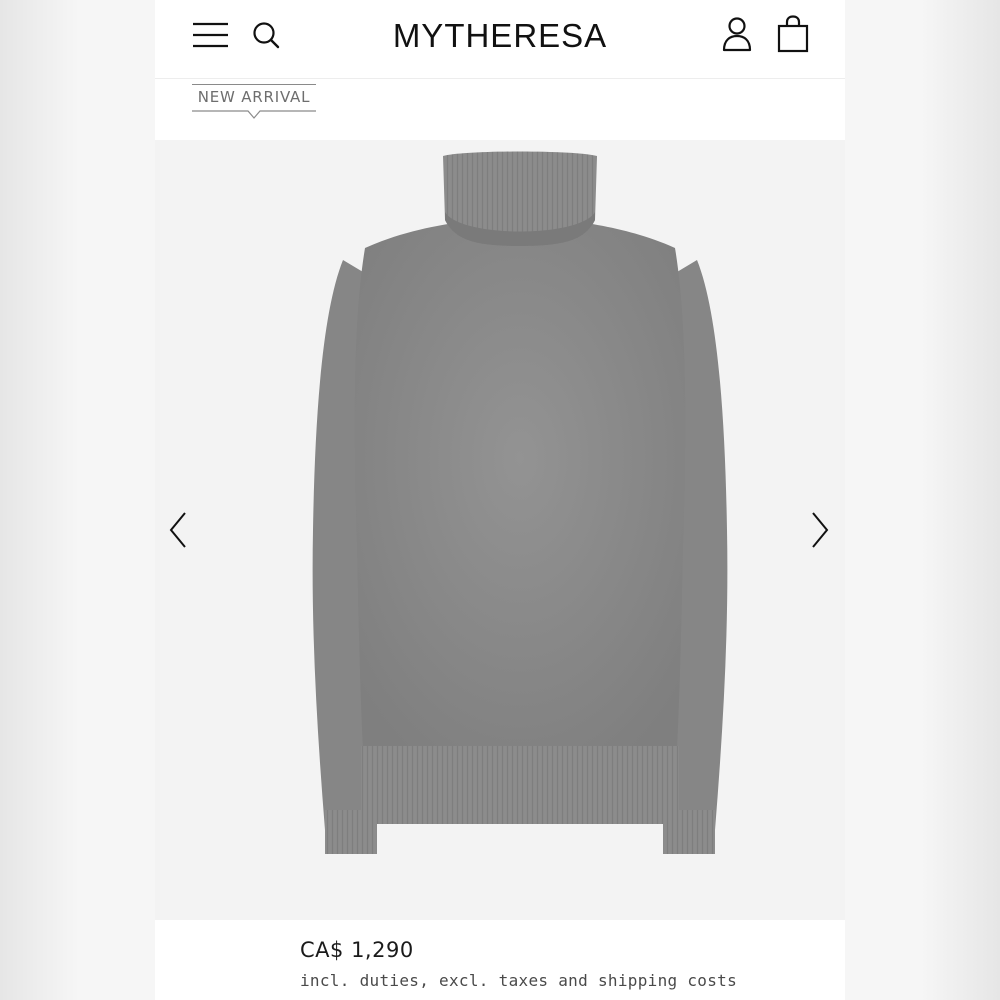 This screenshot has height=1000, width=1000. What do you see at coordinates (793, 34) in the screenshot?
I see `shopping-bag-icon` at bounding box center [793, 34].